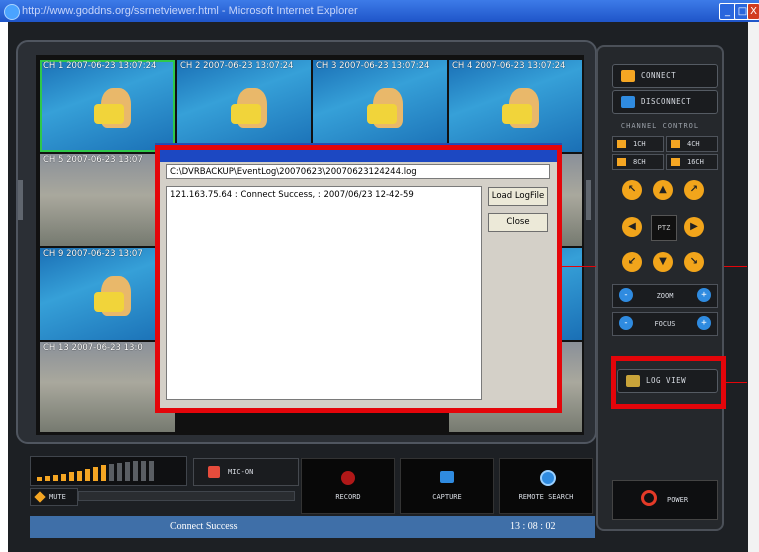  Describe the element at coordinates (694, 227) in the screenshot. I see `ptz-right-button: ▶` at that location.